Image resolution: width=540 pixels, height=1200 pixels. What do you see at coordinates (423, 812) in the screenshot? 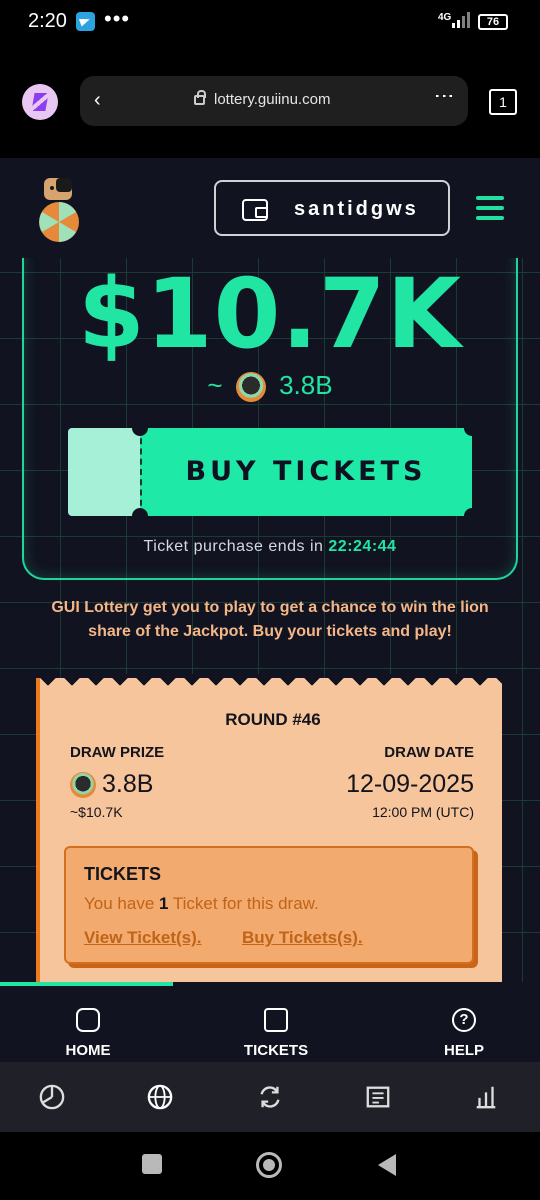
I see `draw-time: 12:00 PM (UTC)` at bounding box center [423, 812].